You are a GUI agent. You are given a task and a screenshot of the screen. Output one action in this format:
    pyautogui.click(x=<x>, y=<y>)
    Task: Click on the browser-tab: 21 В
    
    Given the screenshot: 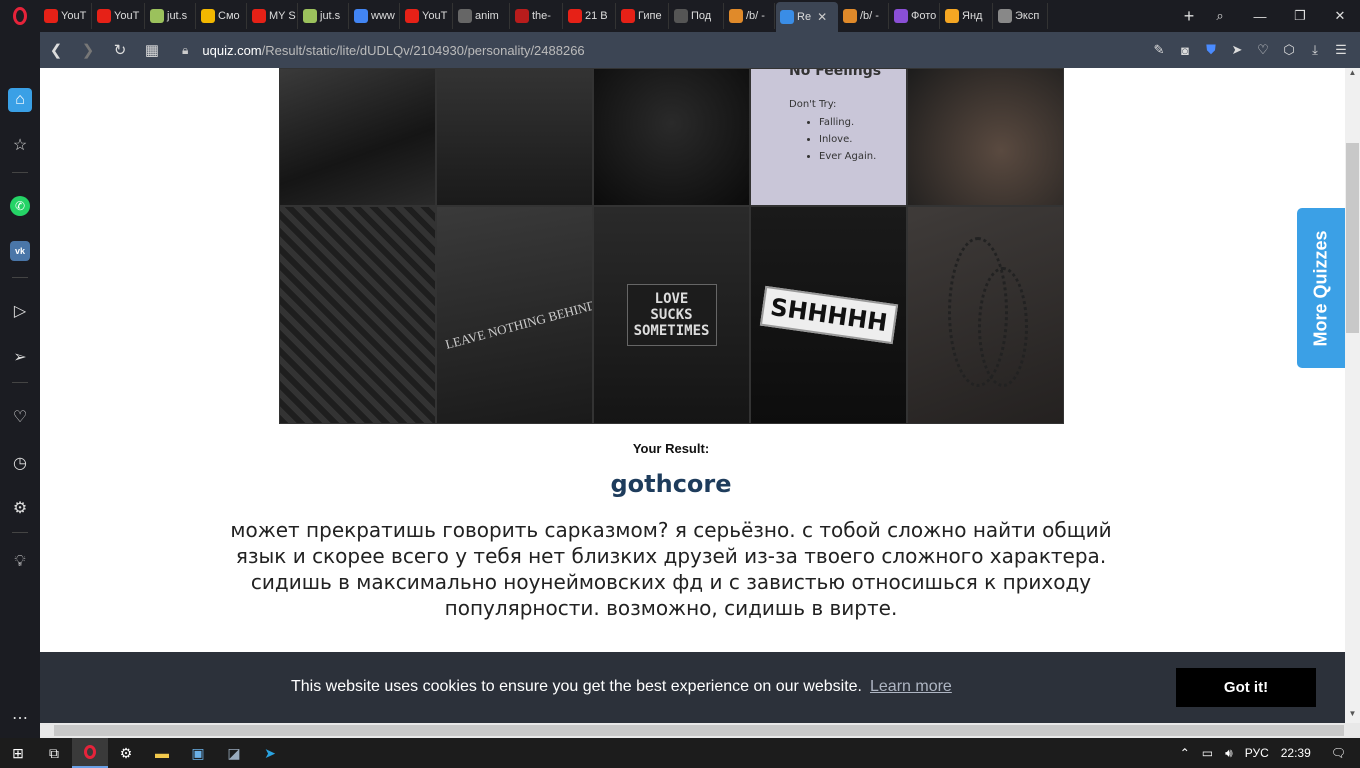 What is the action you would take?
    pyautogui.click(x=590, y=16)
    